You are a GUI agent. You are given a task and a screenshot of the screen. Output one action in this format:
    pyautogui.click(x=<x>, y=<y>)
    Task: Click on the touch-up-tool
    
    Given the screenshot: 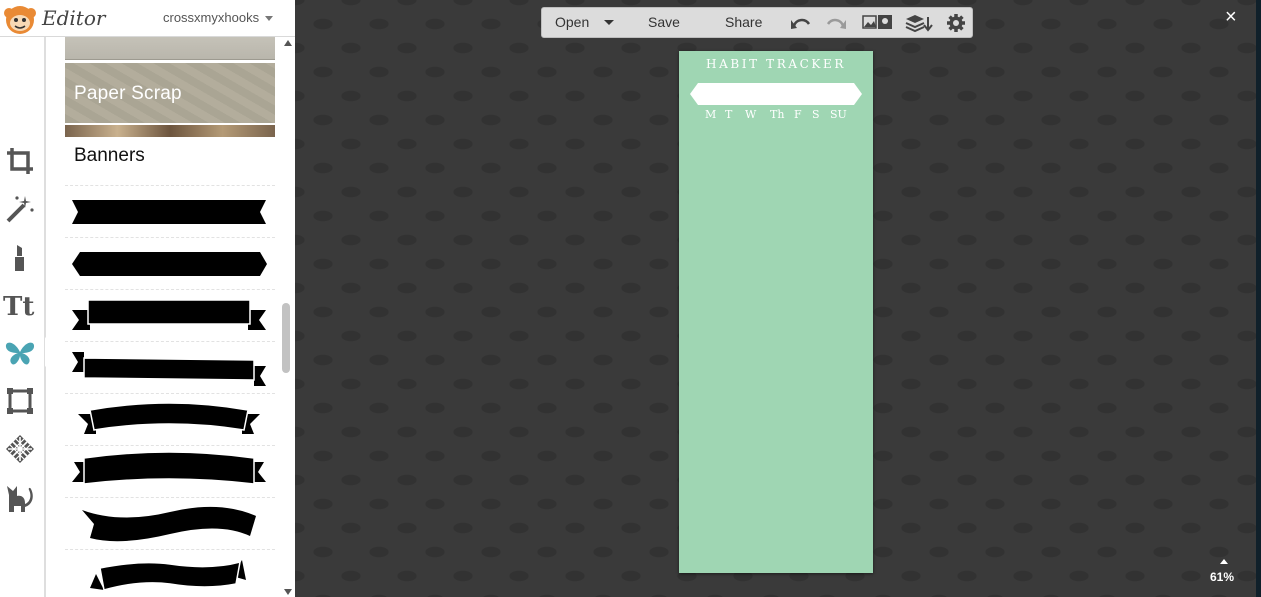 What is the action you would take?
    pyautogui.click(x=20, y=257)
    